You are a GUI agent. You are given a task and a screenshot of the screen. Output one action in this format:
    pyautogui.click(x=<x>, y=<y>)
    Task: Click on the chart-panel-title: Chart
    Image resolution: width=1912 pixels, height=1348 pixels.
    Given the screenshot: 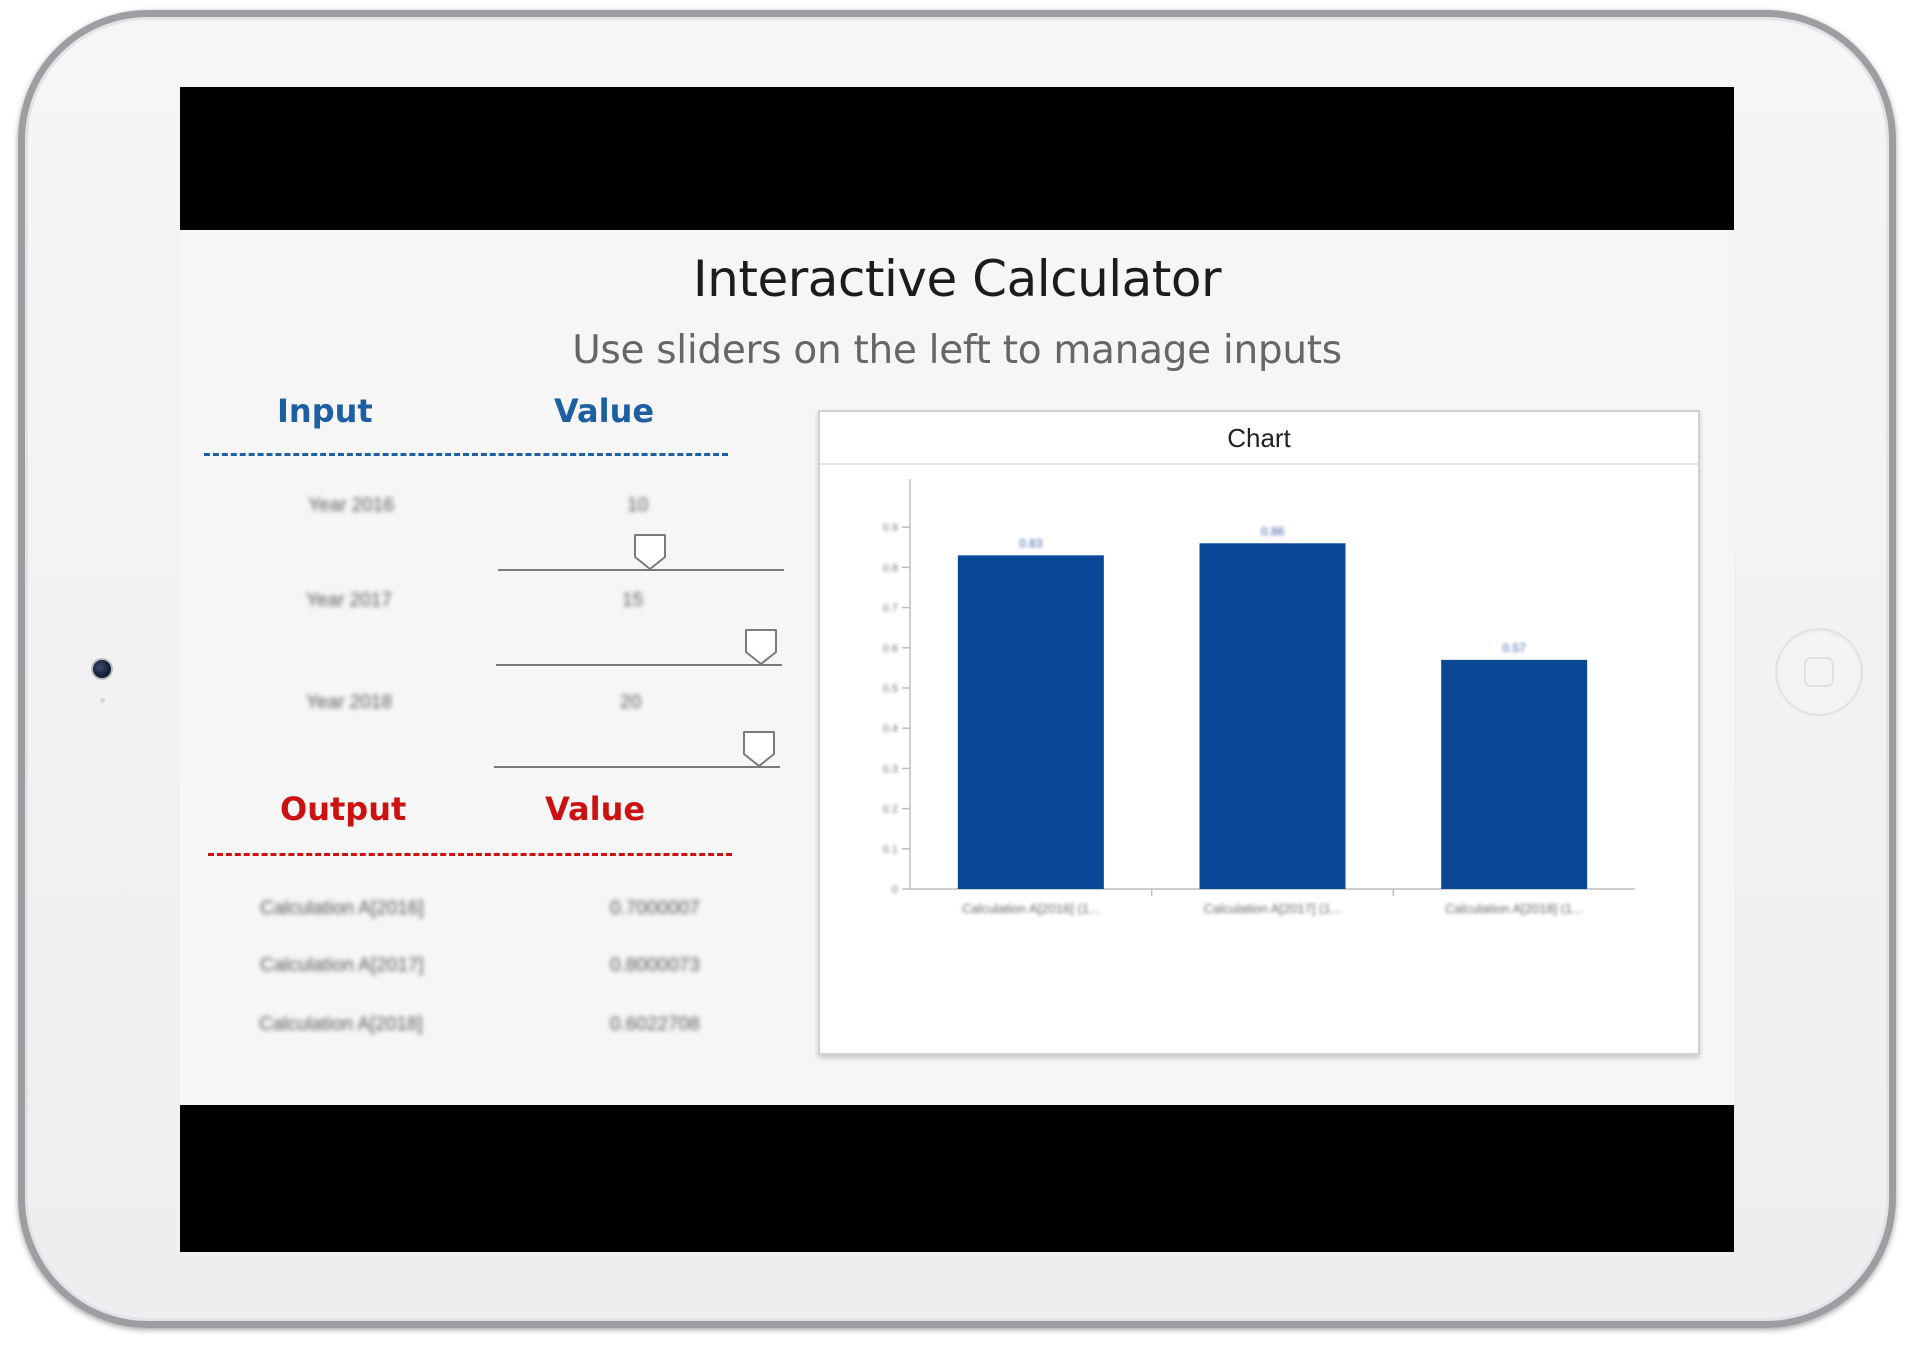 What is the action you would take?
    pyautogui.click(x=1259, y=438)
    